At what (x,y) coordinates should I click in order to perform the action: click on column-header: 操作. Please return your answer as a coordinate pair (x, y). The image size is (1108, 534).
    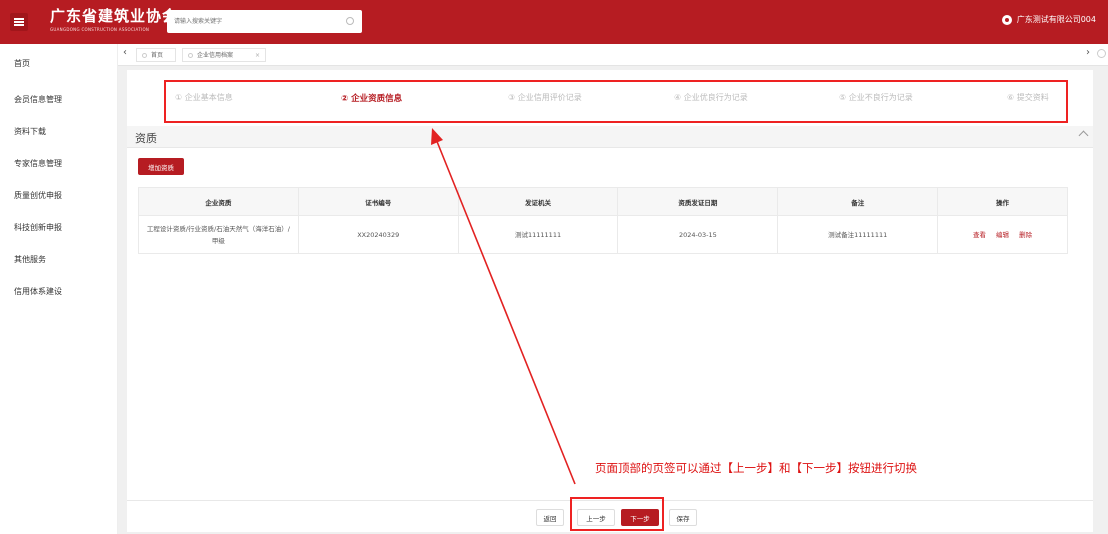
    Looking at the image, I should click on (1002, 201).